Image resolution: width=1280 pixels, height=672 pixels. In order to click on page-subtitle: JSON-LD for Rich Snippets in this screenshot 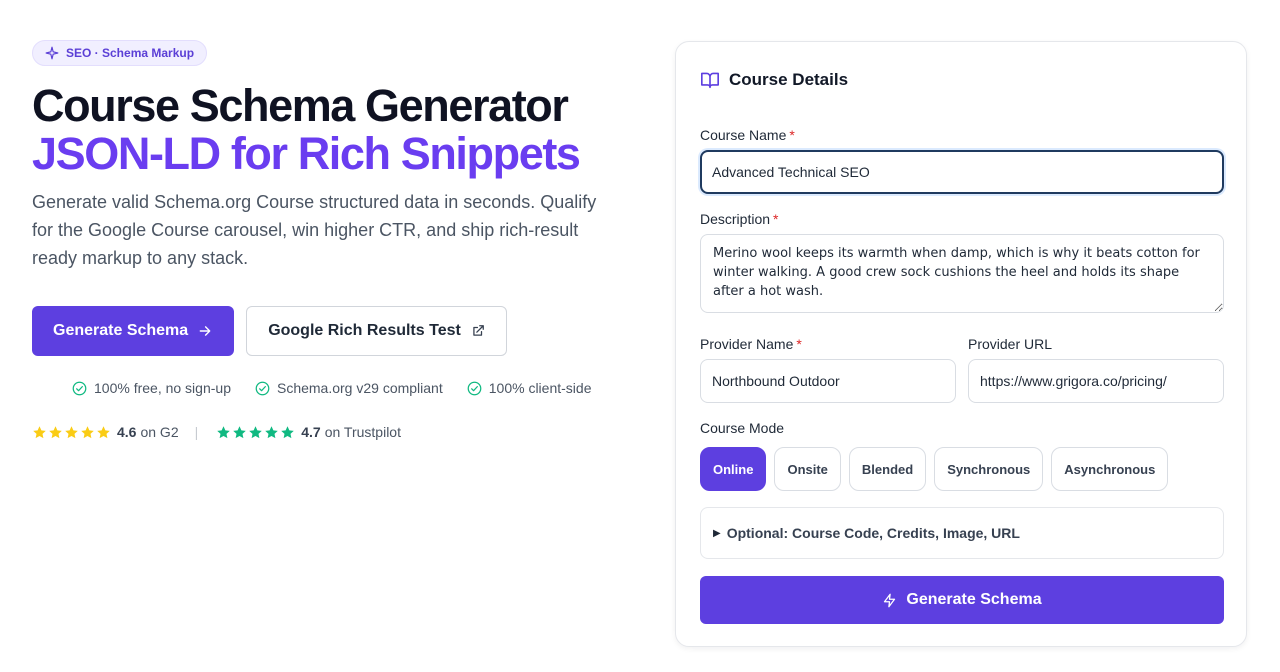, I will do `click(306, 153)`.